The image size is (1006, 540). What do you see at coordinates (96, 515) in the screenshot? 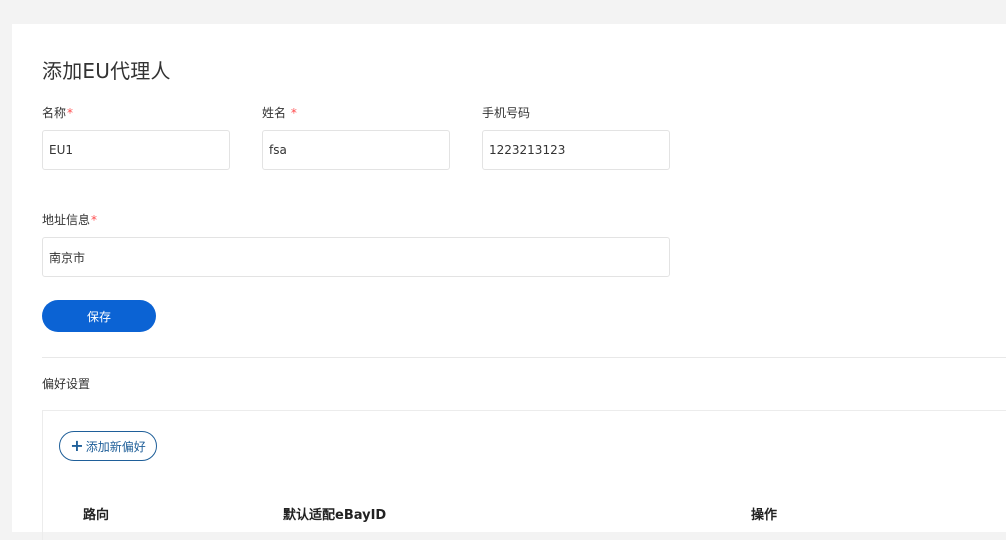
I see `column-header-route: 路向` at bounding box center [96, 515].